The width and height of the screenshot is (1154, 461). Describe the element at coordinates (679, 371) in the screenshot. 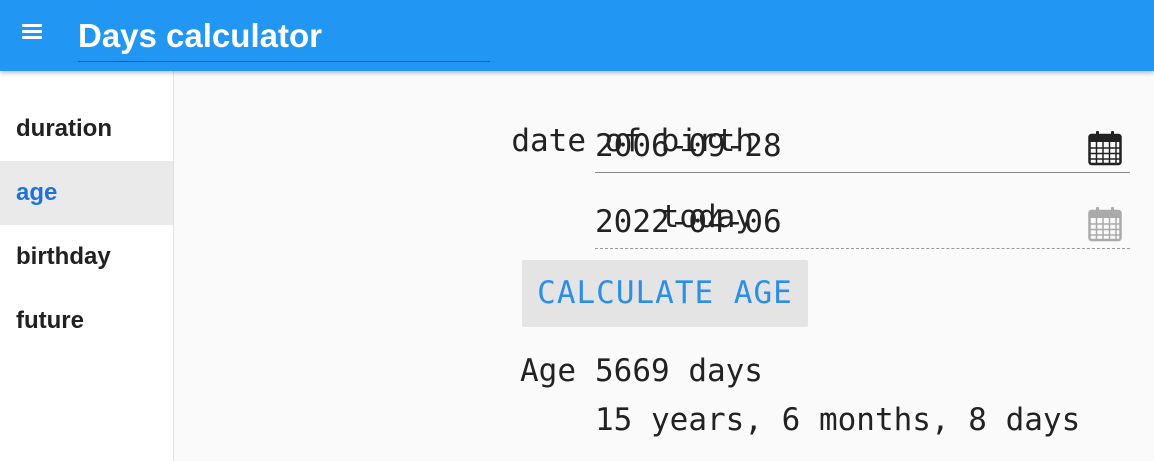

I see `age-days: 5669 days` at that location.